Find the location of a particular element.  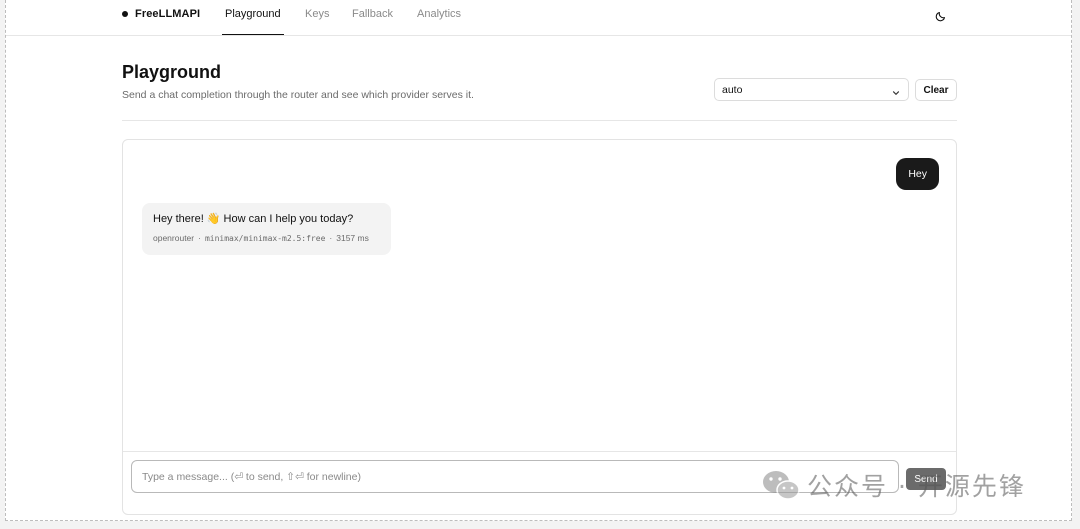

latency-label: 3157 ms is located at coordinates (352, 238).